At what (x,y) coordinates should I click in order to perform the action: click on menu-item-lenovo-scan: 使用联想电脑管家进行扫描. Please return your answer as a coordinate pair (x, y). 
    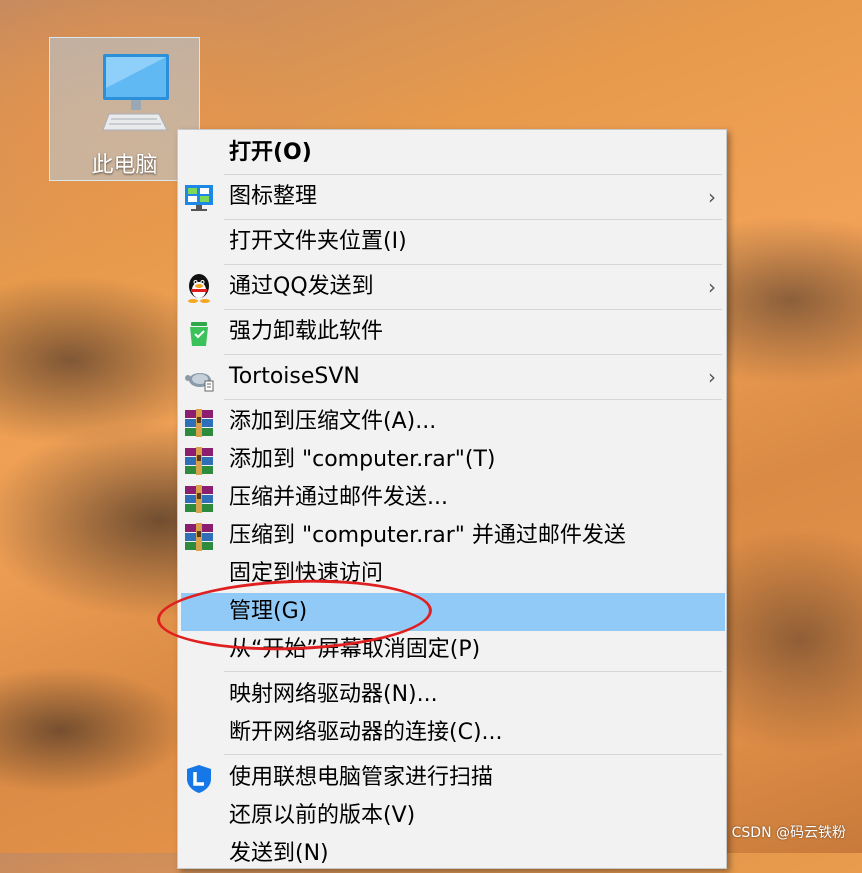
    Looking at the image, I should click on (452, 778).